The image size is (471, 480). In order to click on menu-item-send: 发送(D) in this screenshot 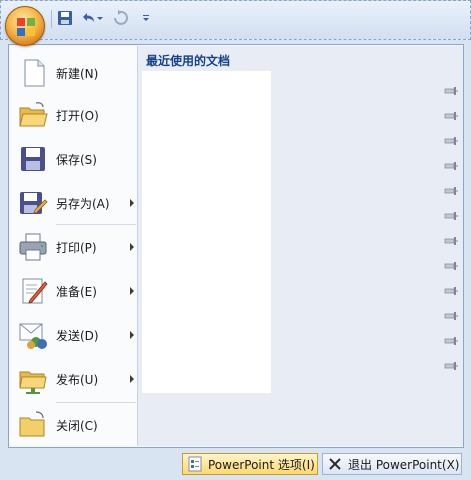, I will do `click(74, 335)`.